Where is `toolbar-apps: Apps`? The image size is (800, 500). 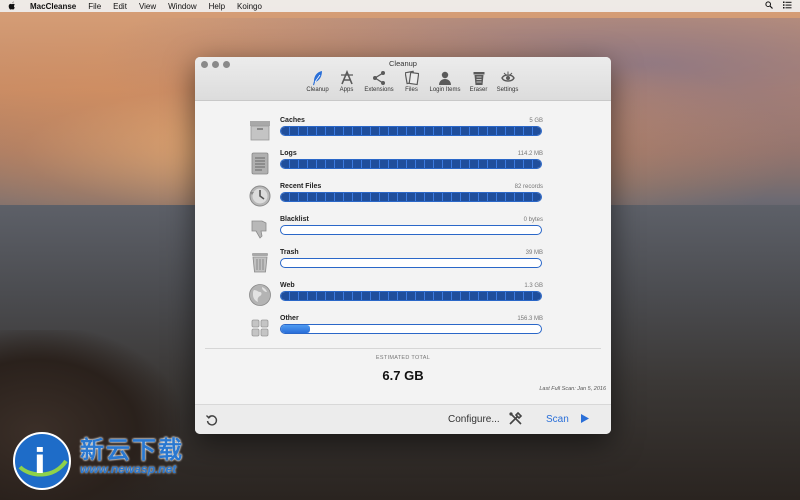 toolbar-apps: Apps is located at coordinates (346, 81).